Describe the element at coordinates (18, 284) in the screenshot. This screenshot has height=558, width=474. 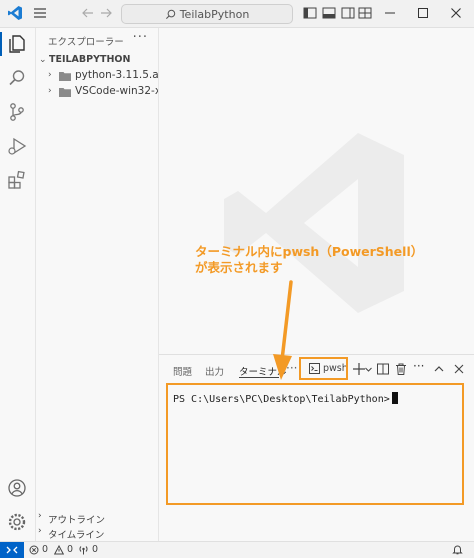
I see `activity-bar` at that location.